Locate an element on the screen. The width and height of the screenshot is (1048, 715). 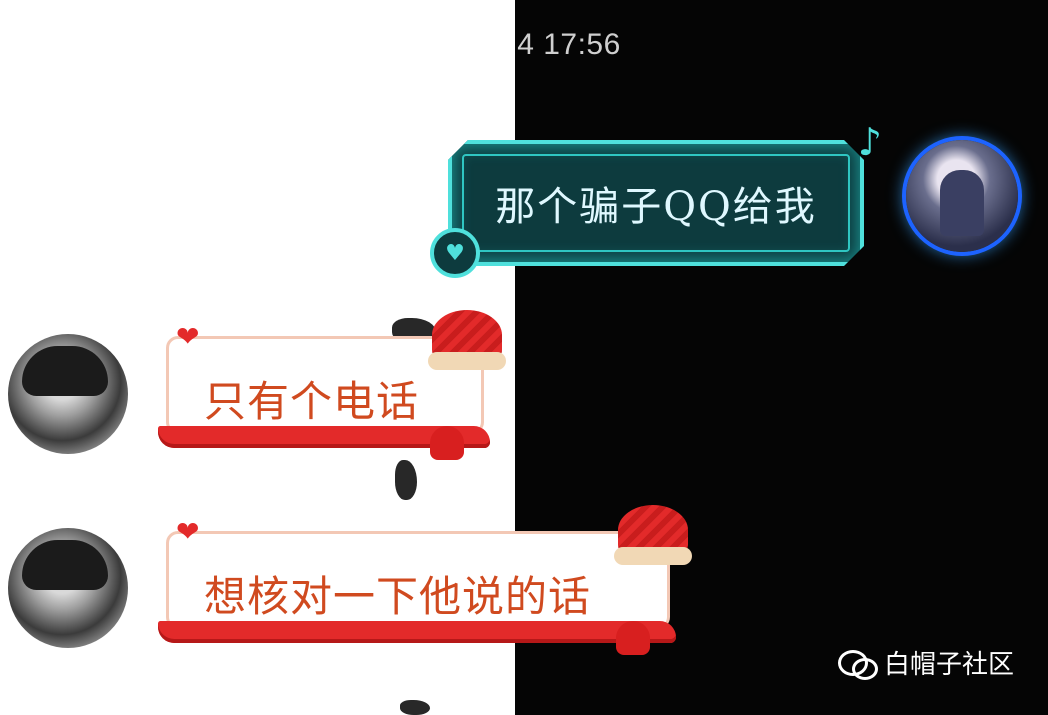
wechat-icon is located at coordinates (857, 664).